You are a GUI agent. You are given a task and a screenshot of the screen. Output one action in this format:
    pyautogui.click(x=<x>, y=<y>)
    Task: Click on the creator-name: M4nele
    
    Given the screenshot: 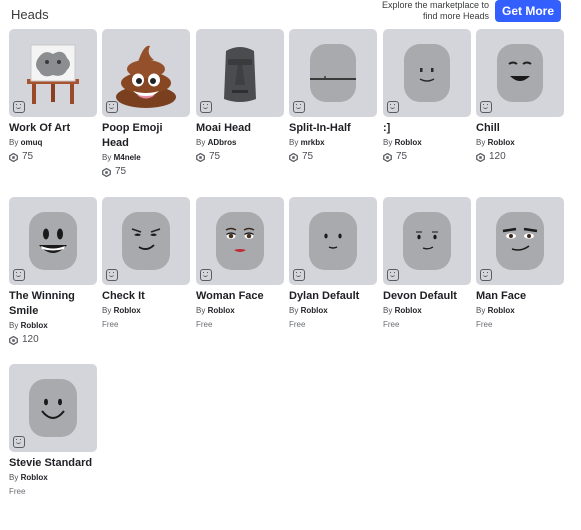 What is the action you would take?
    pyautogui.click(x=127, y=157)
    